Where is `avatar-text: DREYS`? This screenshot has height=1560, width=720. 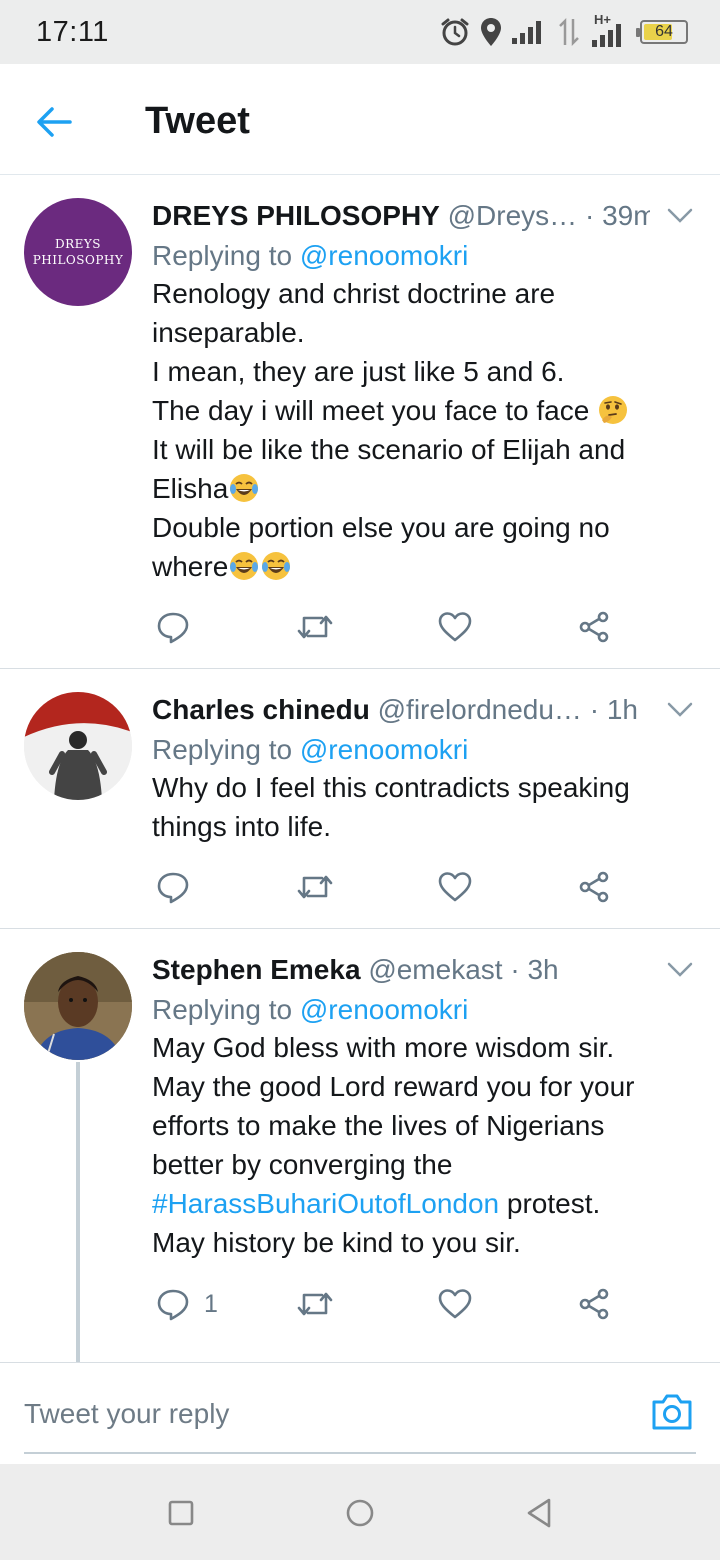 avatar-text: DREYS is located at coordinates (78, 244).